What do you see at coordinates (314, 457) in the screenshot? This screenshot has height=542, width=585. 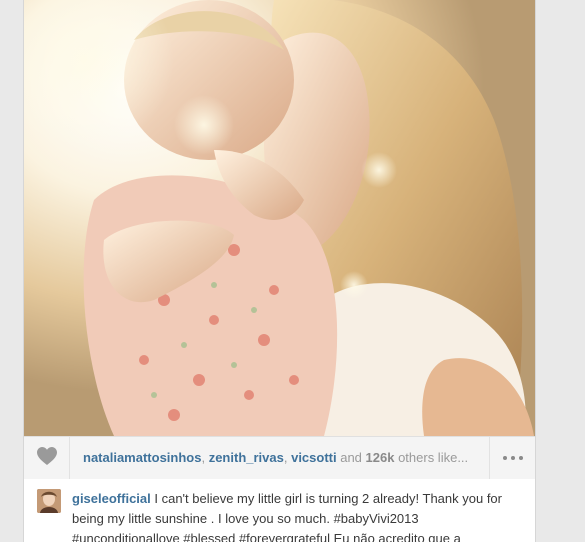 I see `liker-link: vicsotti` at bounding box center [314, 457].